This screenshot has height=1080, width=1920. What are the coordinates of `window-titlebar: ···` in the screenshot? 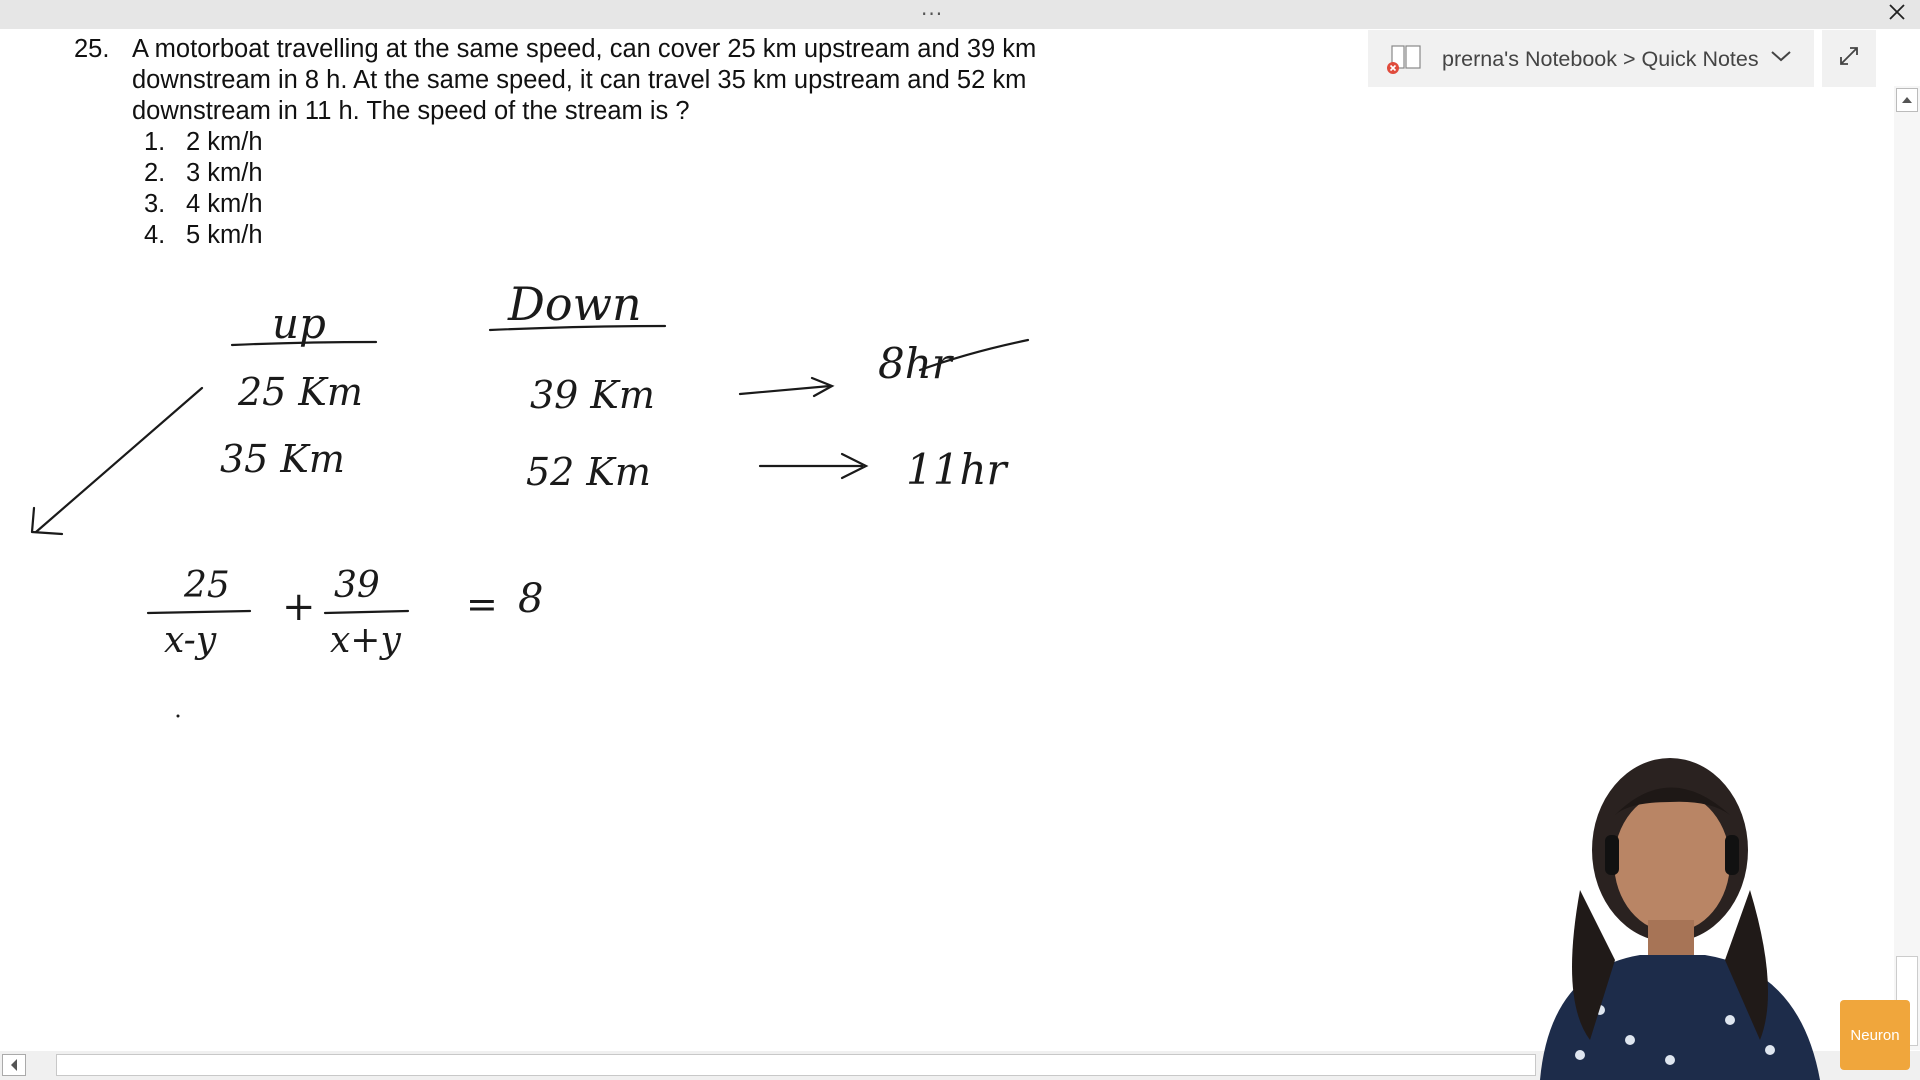 It's located at (960, 14).